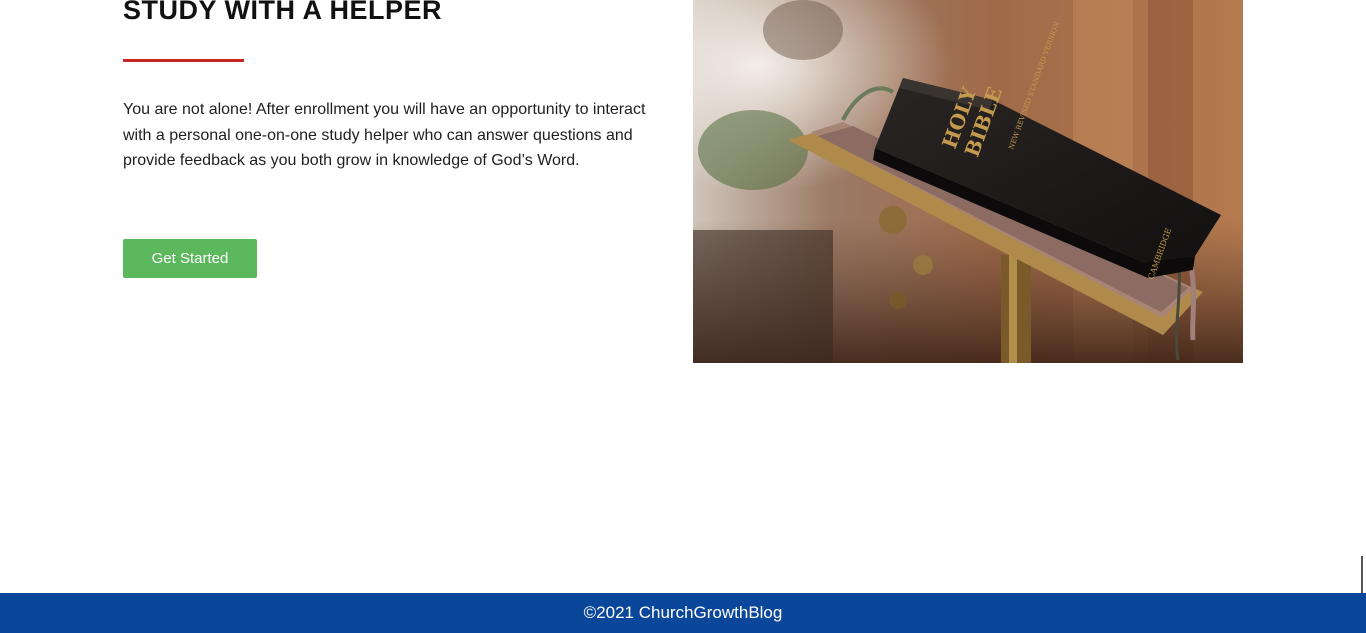  Describe the element at coordinates (1362, 574) in the screenshot. I see `scrollbar-thumb` at that location.